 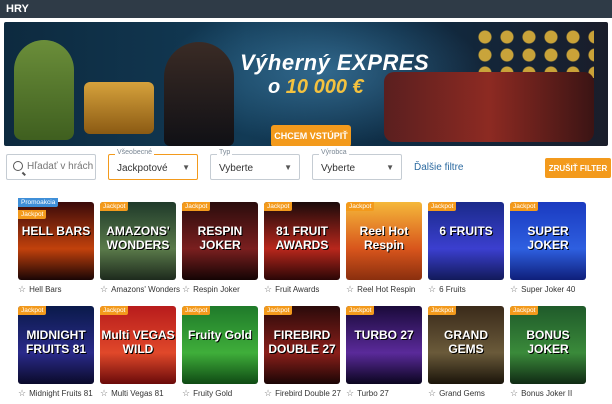 I want to click on game-caption: ☆ Turbo 27, so click(x=384, y=393).